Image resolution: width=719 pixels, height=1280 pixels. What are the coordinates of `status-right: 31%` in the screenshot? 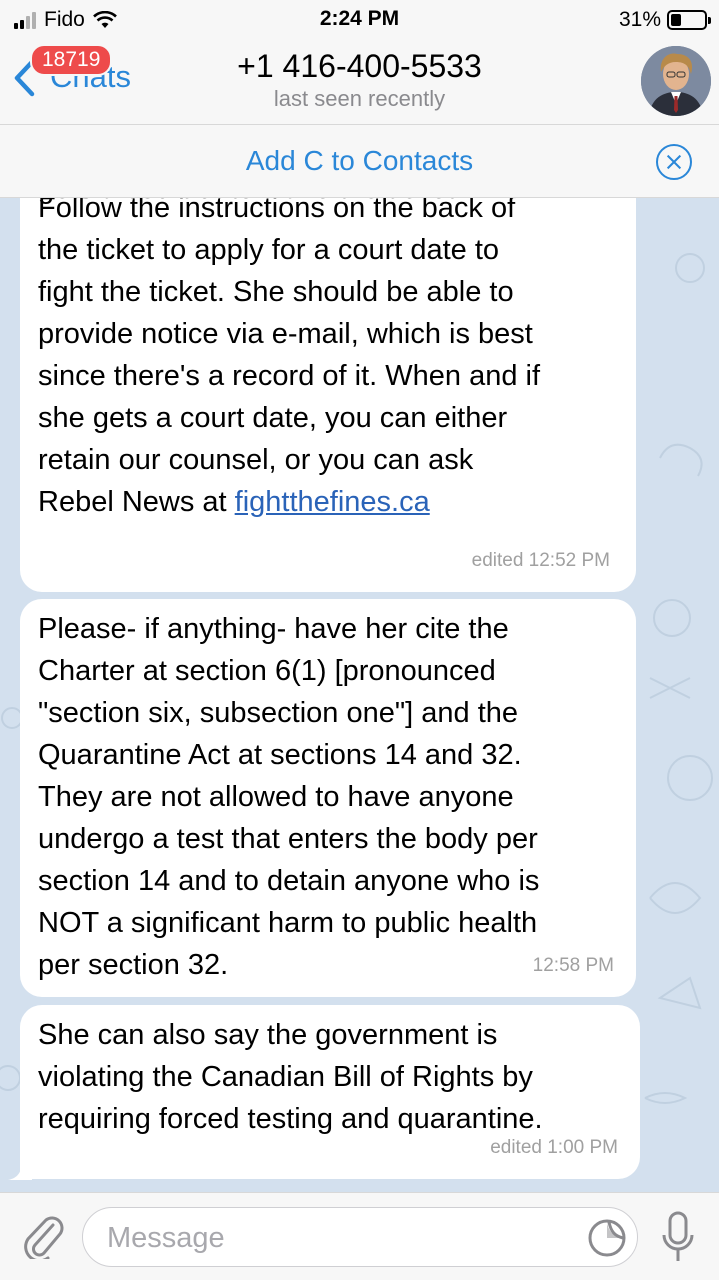 It's located at (664, 20).